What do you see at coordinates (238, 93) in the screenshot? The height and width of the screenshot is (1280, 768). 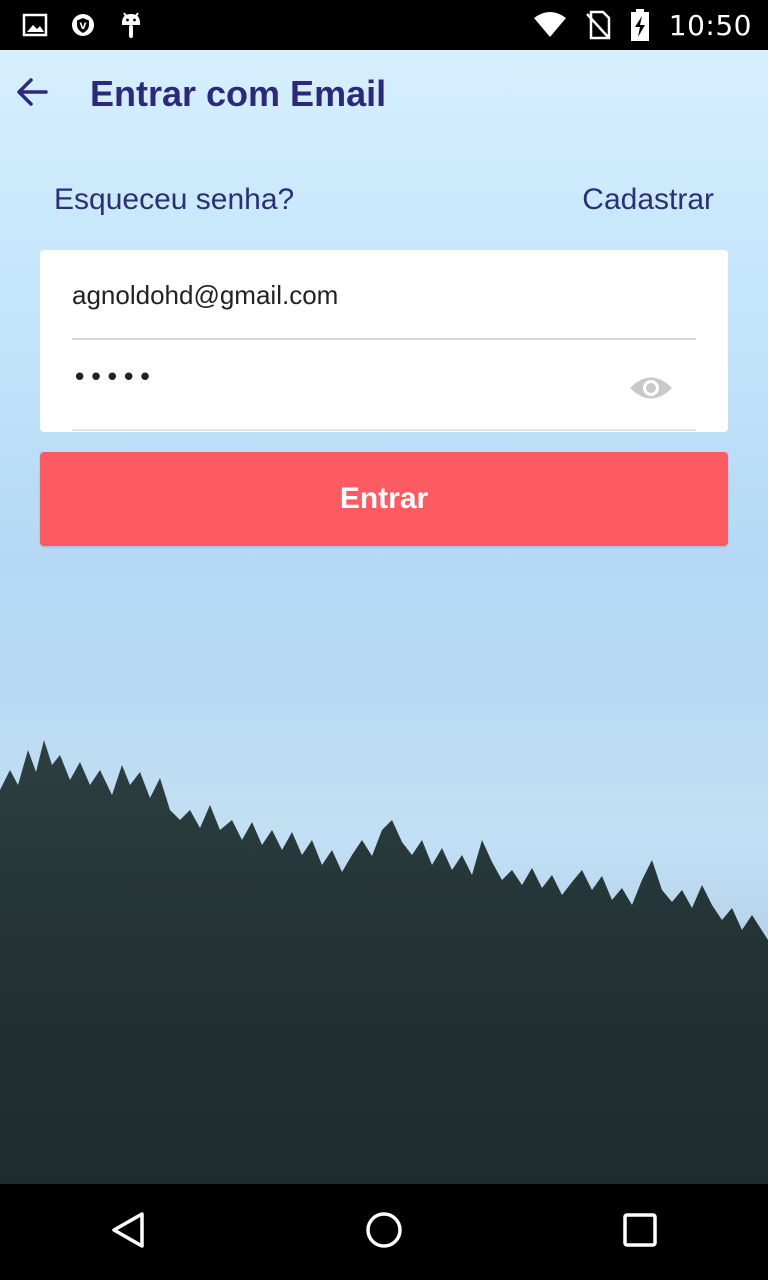 I see `page-title: Entrar com Email` at bounding box center [238, 93].